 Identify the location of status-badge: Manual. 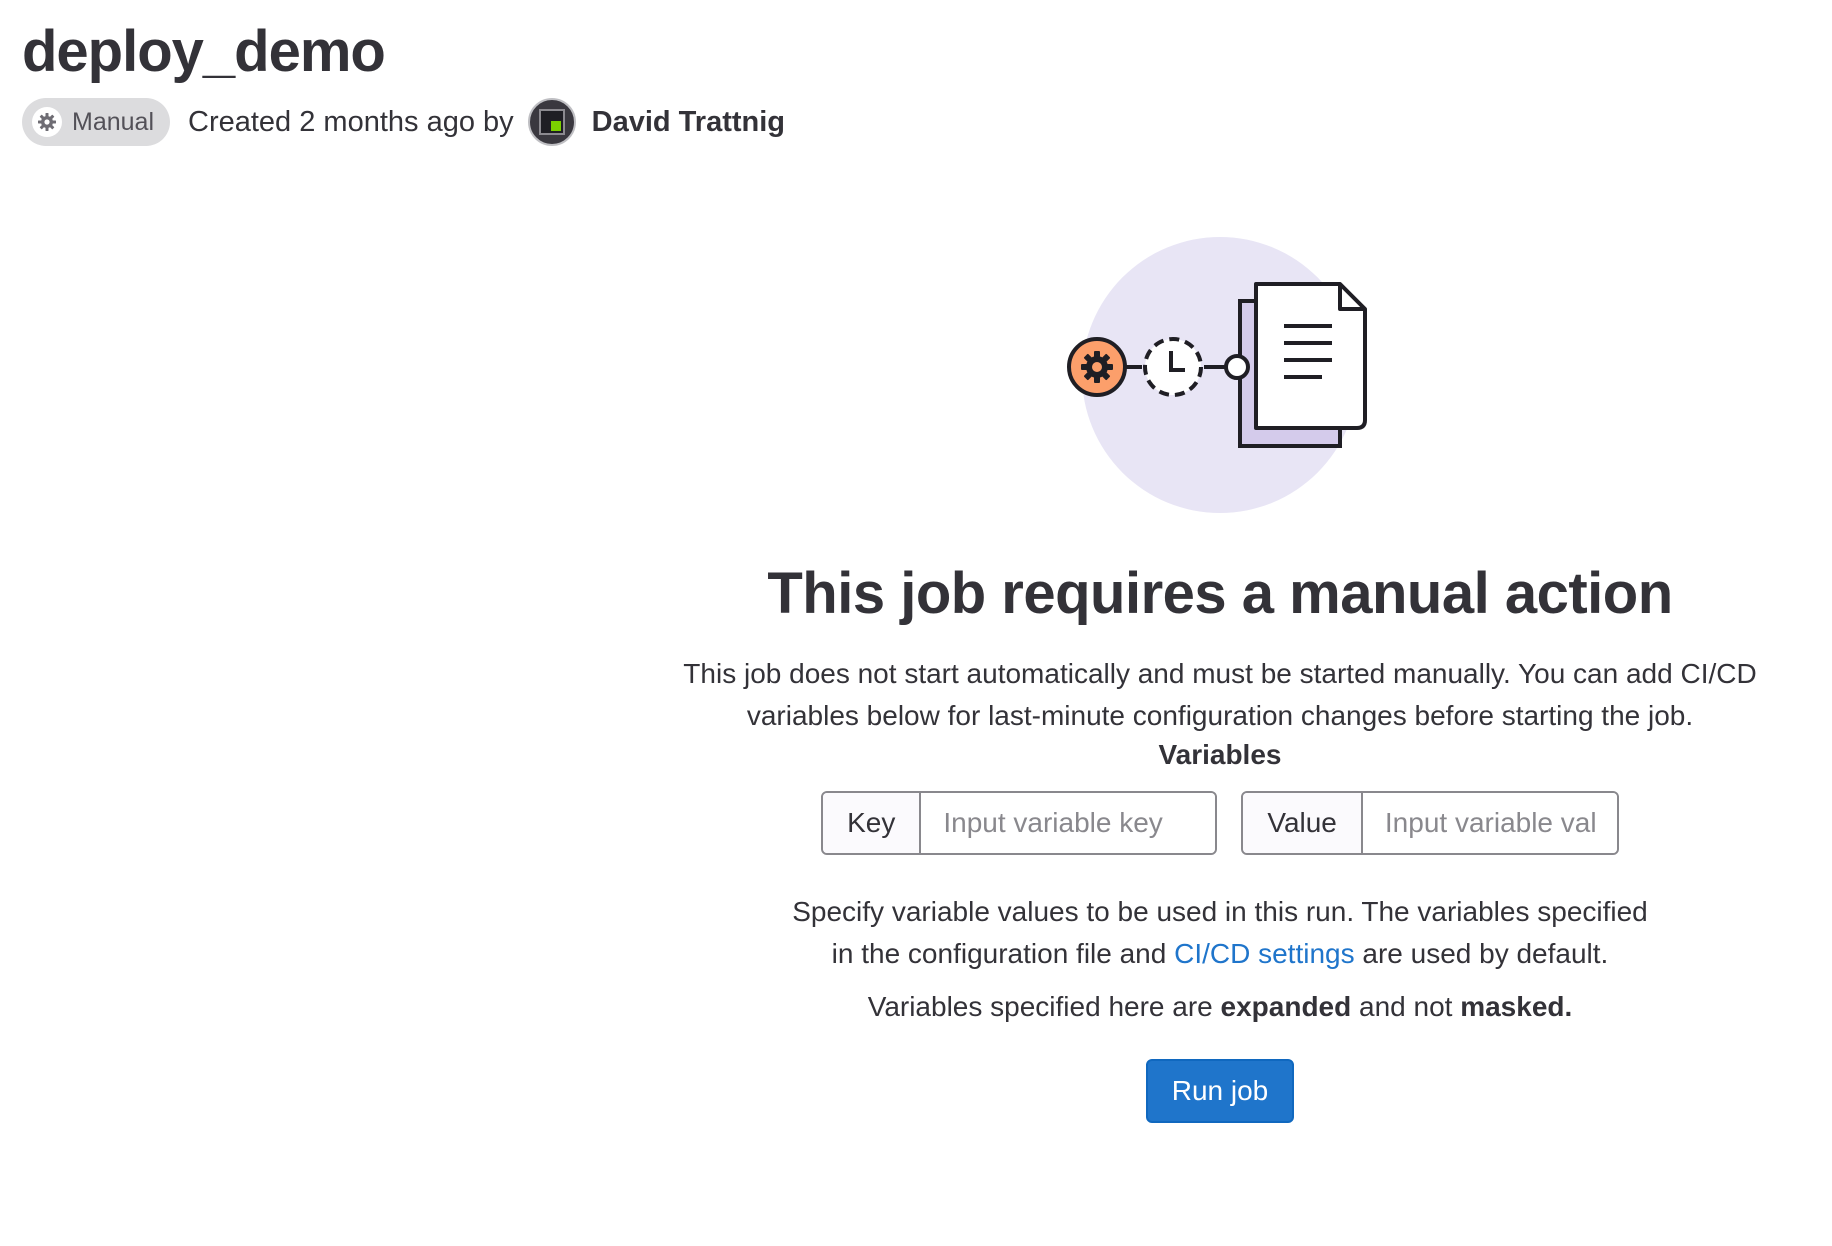
(96, 122).